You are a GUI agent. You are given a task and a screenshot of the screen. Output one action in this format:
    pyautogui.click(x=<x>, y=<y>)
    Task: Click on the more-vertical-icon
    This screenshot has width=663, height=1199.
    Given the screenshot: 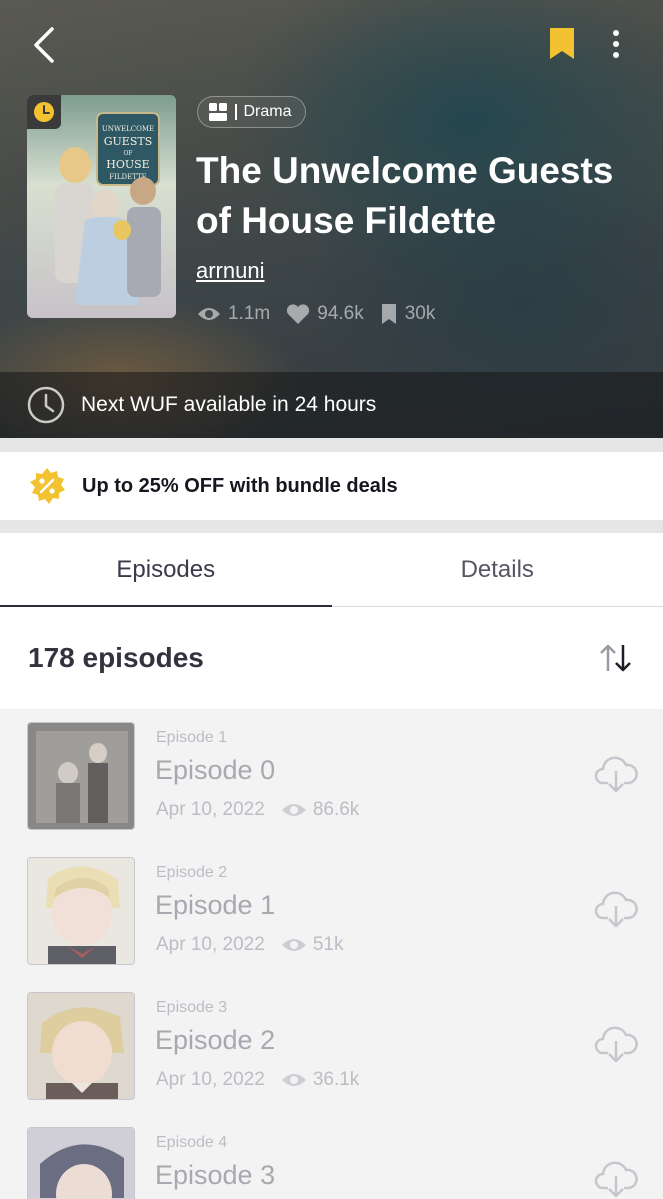 What is the action you would take?
    pyautogui.click(x=616, y=44)
    